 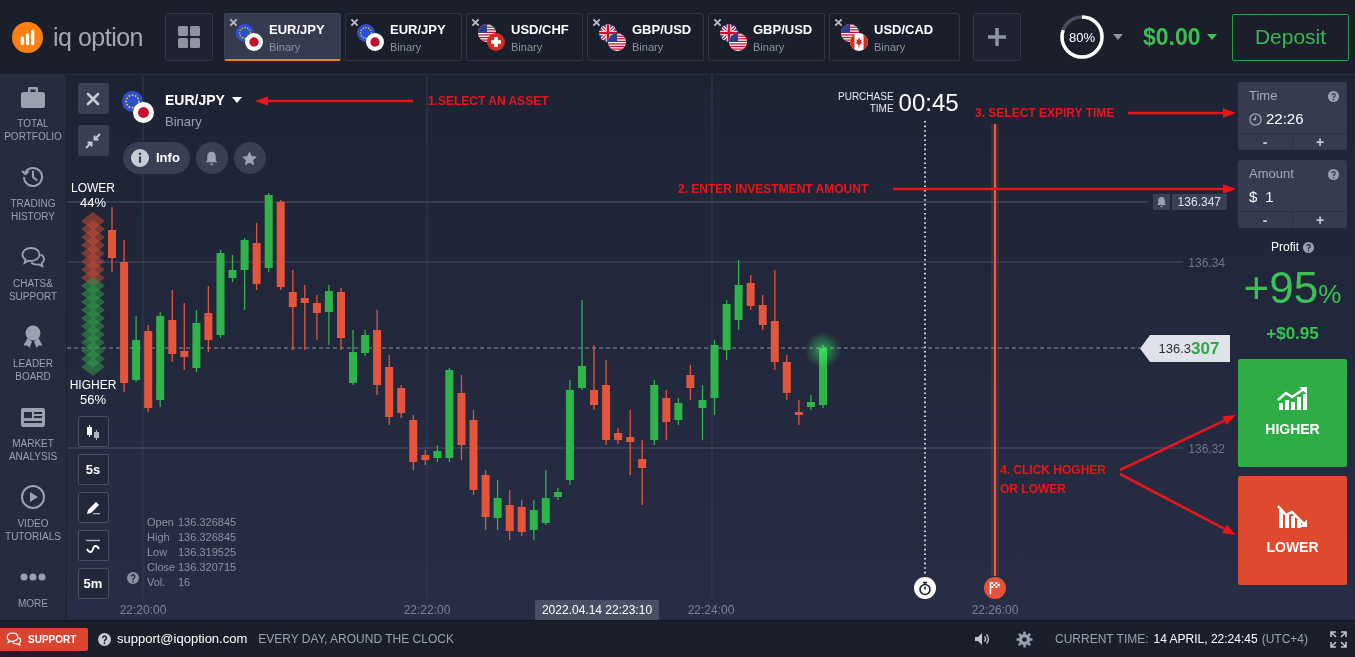 I want to click on chart-type-button, so click(x=93, y=431).